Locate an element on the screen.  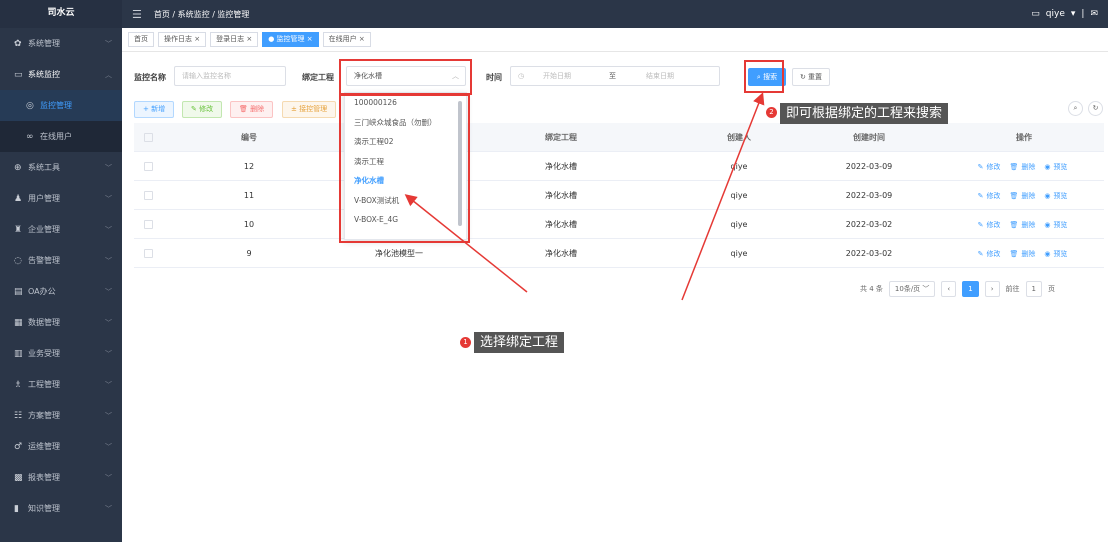
step2-callout: 即可根据绑定的工程来搜索 is located at coordinates (864, 113).